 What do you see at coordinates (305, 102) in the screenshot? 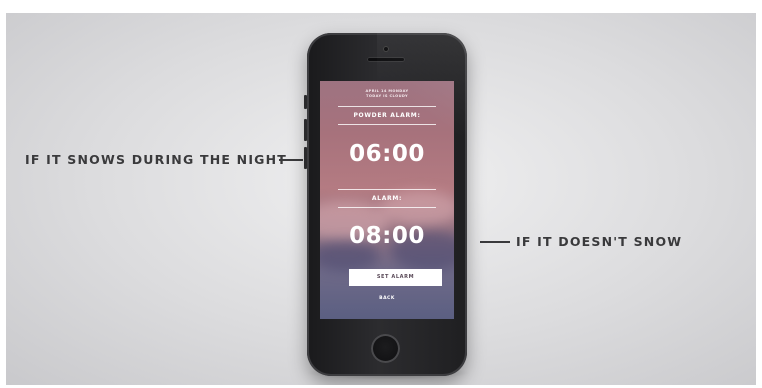
I see `mute-switch` at bounding box center [305, 102].